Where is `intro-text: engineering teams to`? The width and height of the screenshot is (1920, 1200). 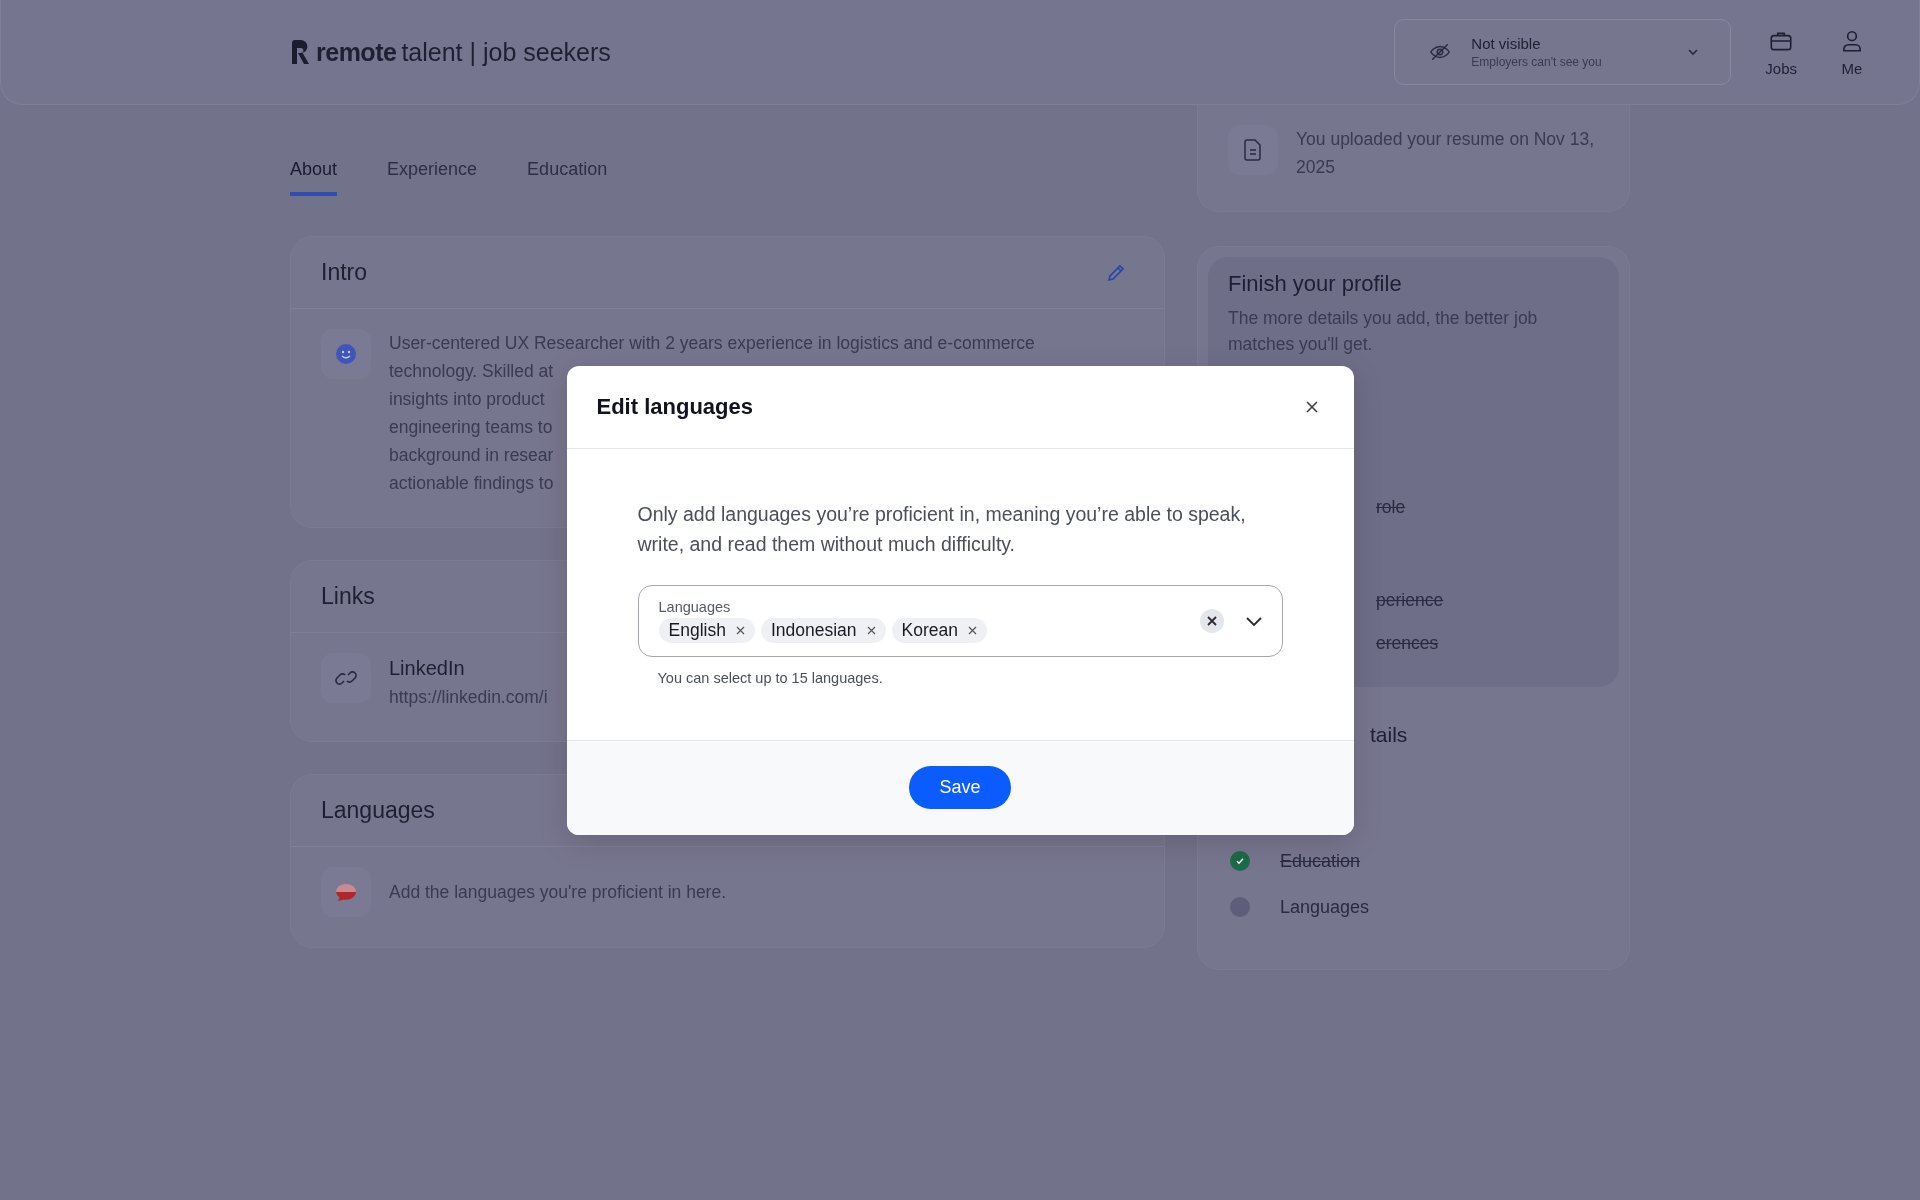
intro-text: engineering teams to is located at coordinates (471, 427).